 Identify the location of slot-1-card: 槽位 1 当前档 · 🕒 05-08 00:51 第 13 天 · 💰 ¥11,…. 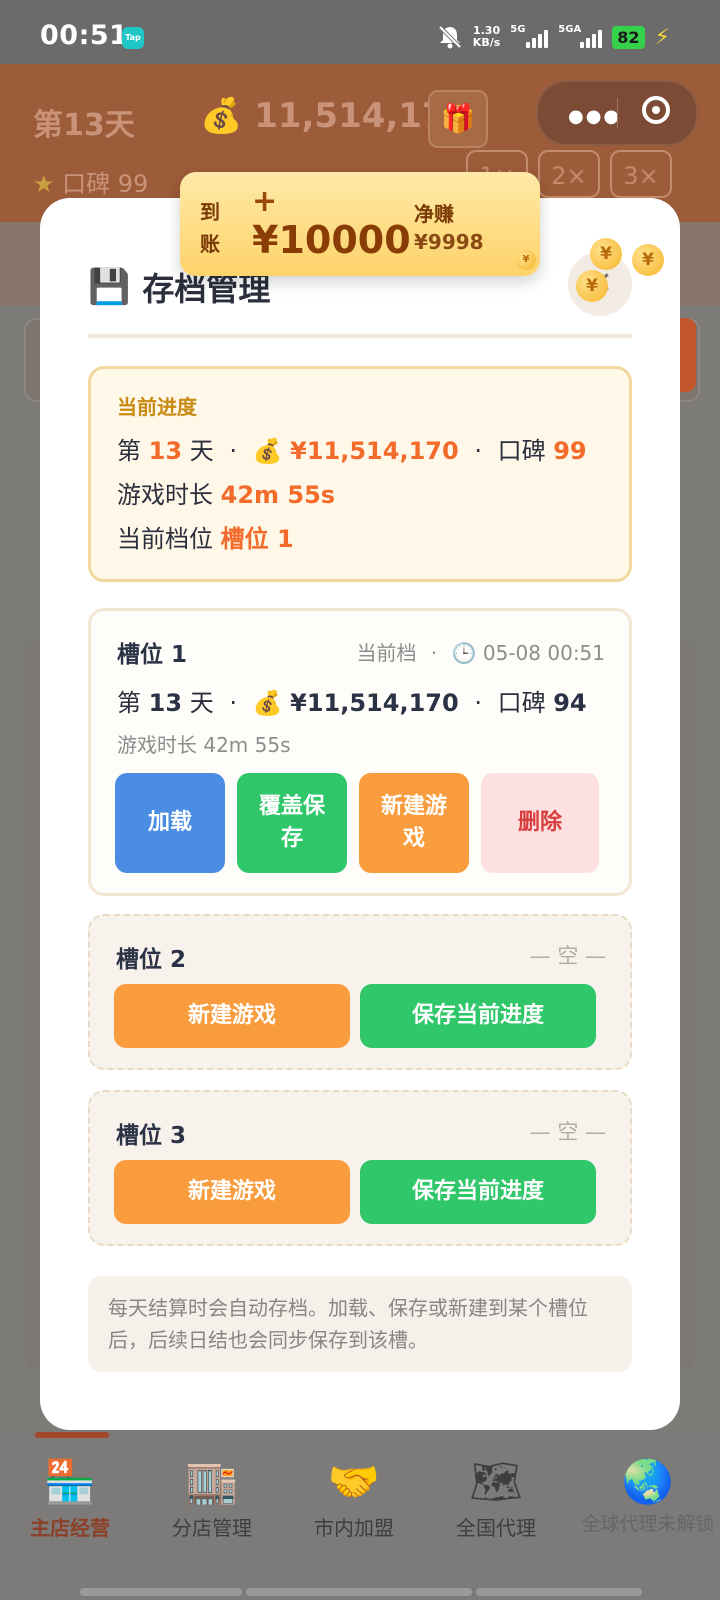
(360, 752).